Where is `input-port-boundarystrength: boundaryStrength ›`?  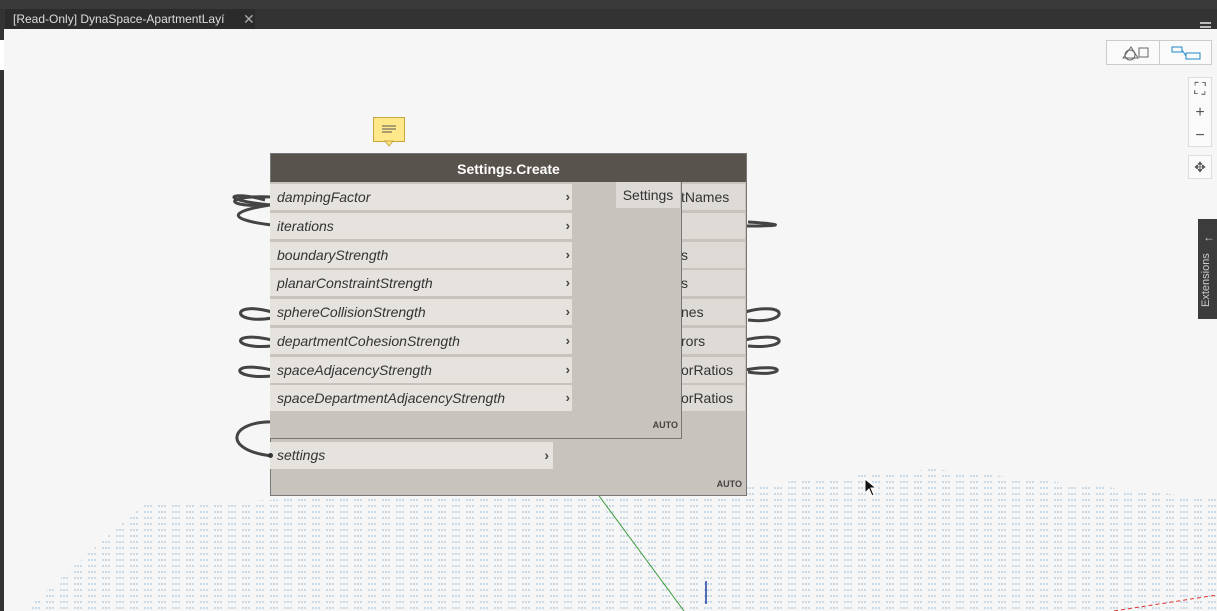 input-port-boundarystrength: boundaryStrength › is located at coordinates (421, 255).